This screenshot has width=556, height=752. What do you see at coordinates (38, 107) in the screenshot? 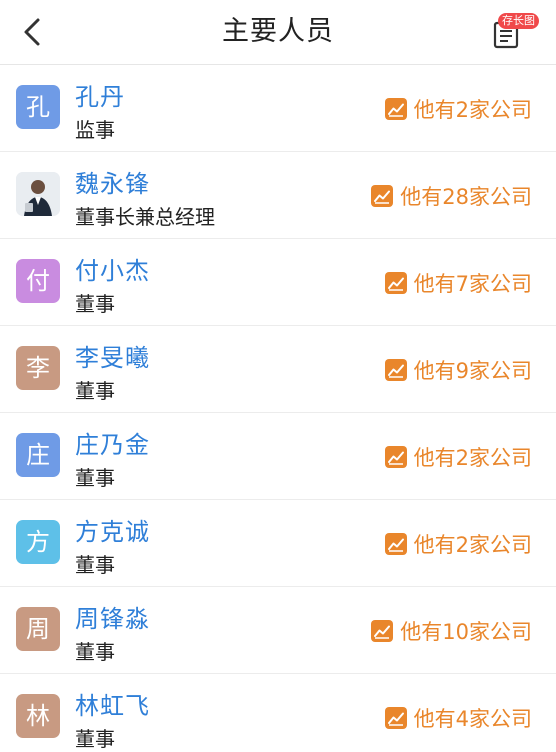
I see `avatar: 孔` at bounding box center [38, 107].